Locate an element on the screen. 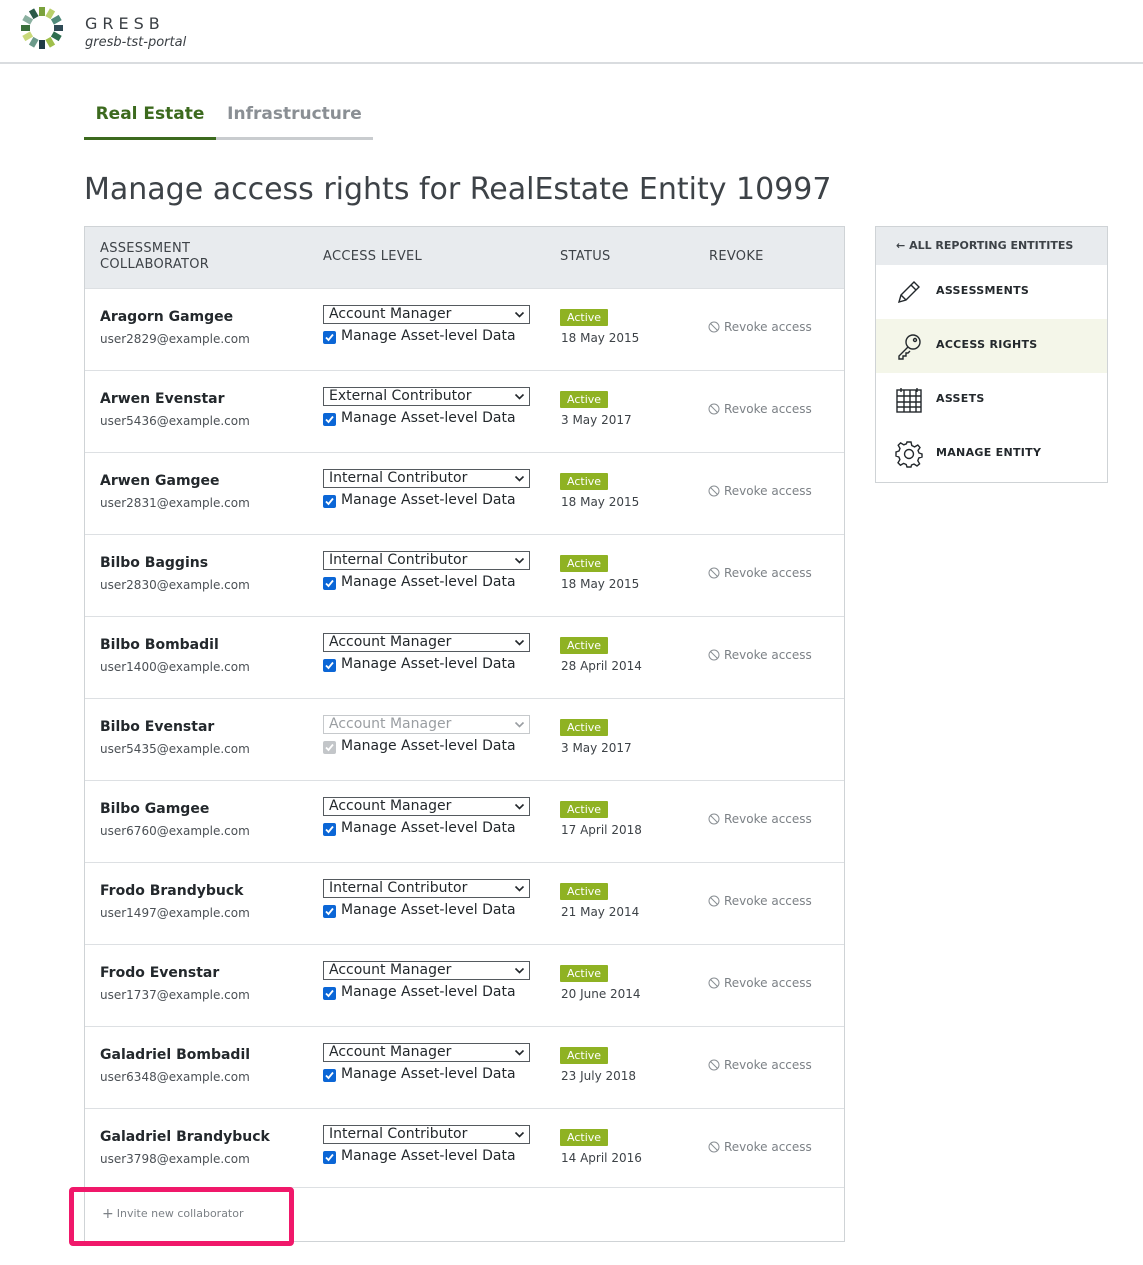 The height and width of the screenshot is (1265, 1143). nav-item-access-rights: ACCESS RIGHTS is located at coordinates (991, 346).